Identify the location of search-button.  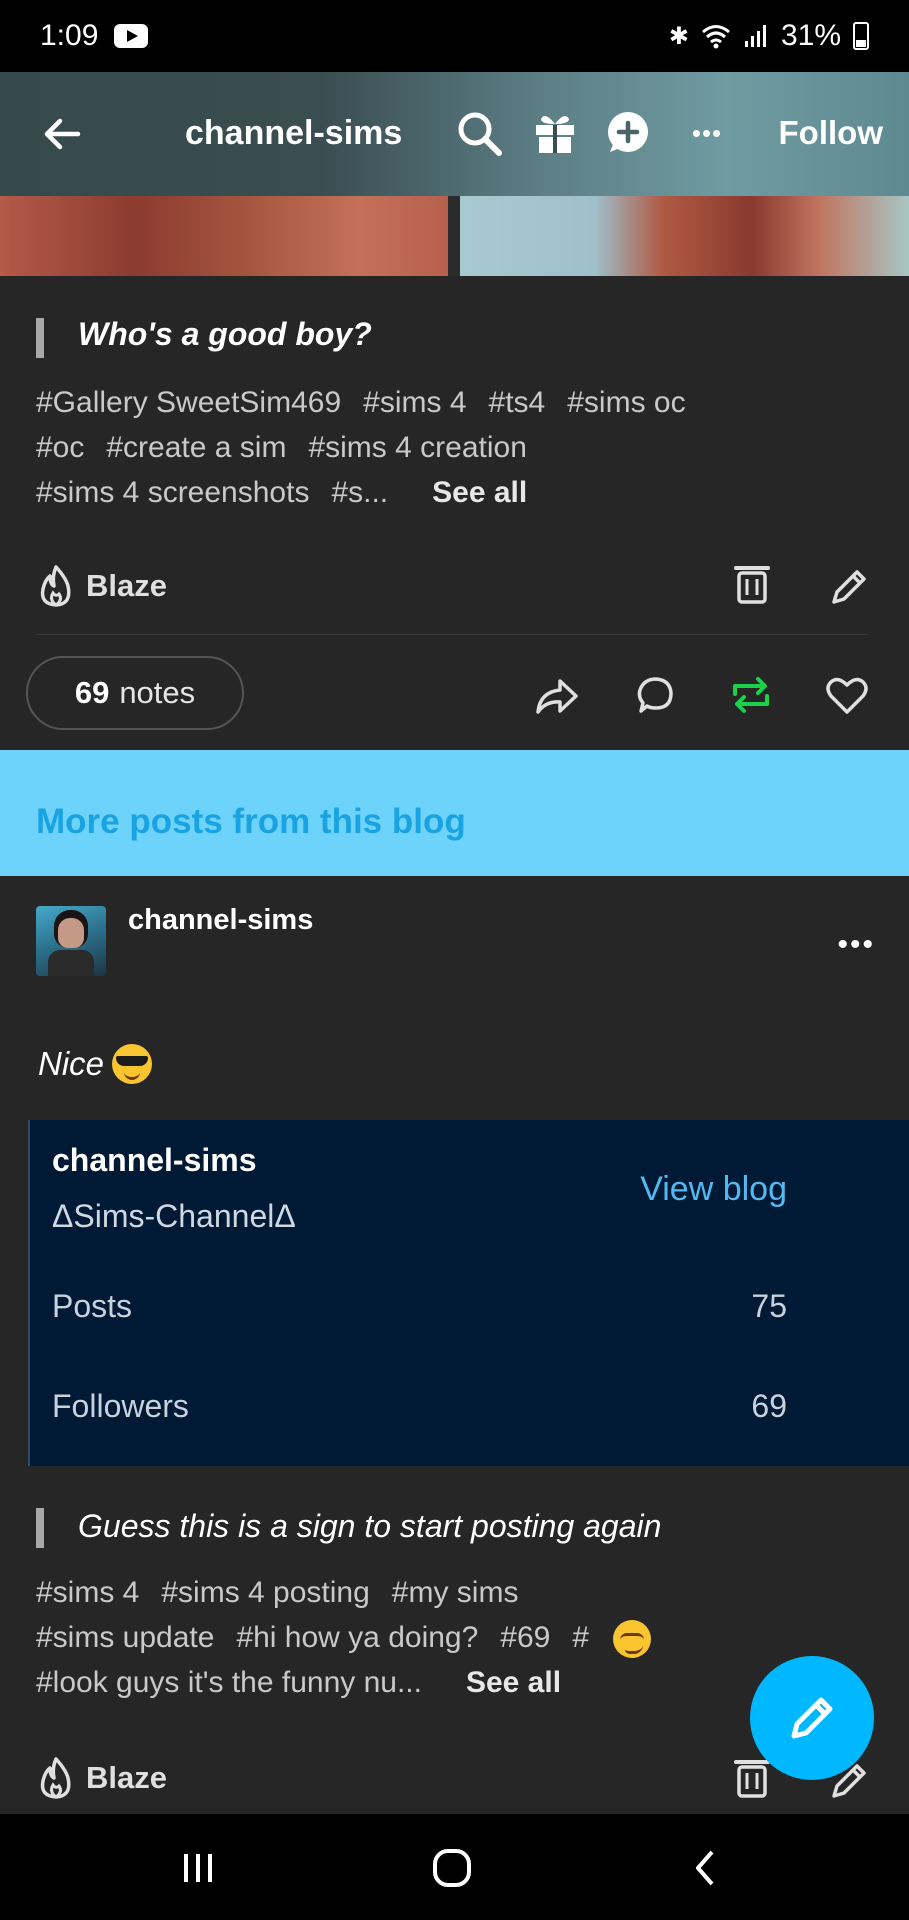
(479, 133).